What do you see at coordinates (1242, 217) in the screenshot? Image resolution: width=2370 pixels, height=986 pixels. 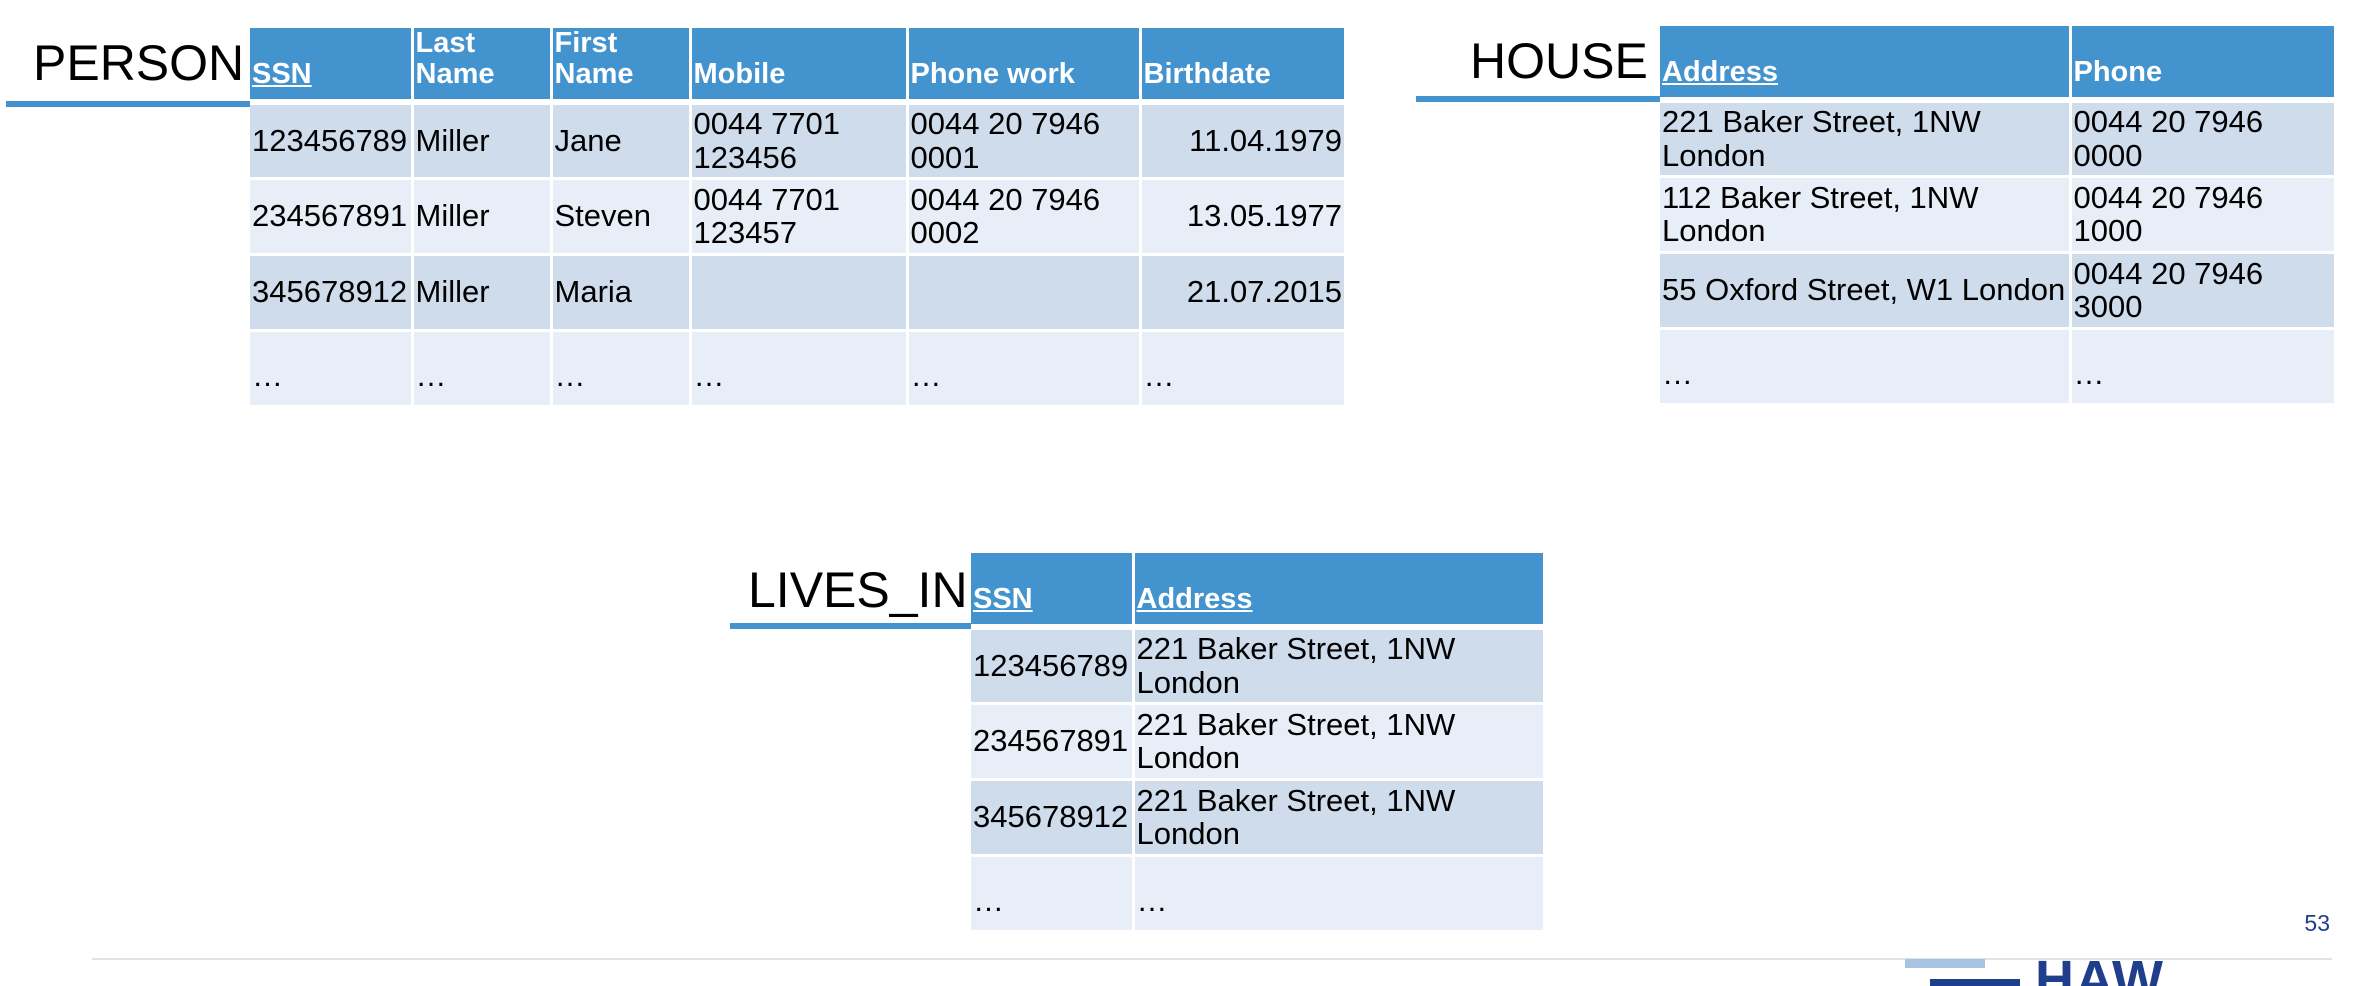 I see `person-cell: 13.05.1977` at bounding box center [1242, 217].